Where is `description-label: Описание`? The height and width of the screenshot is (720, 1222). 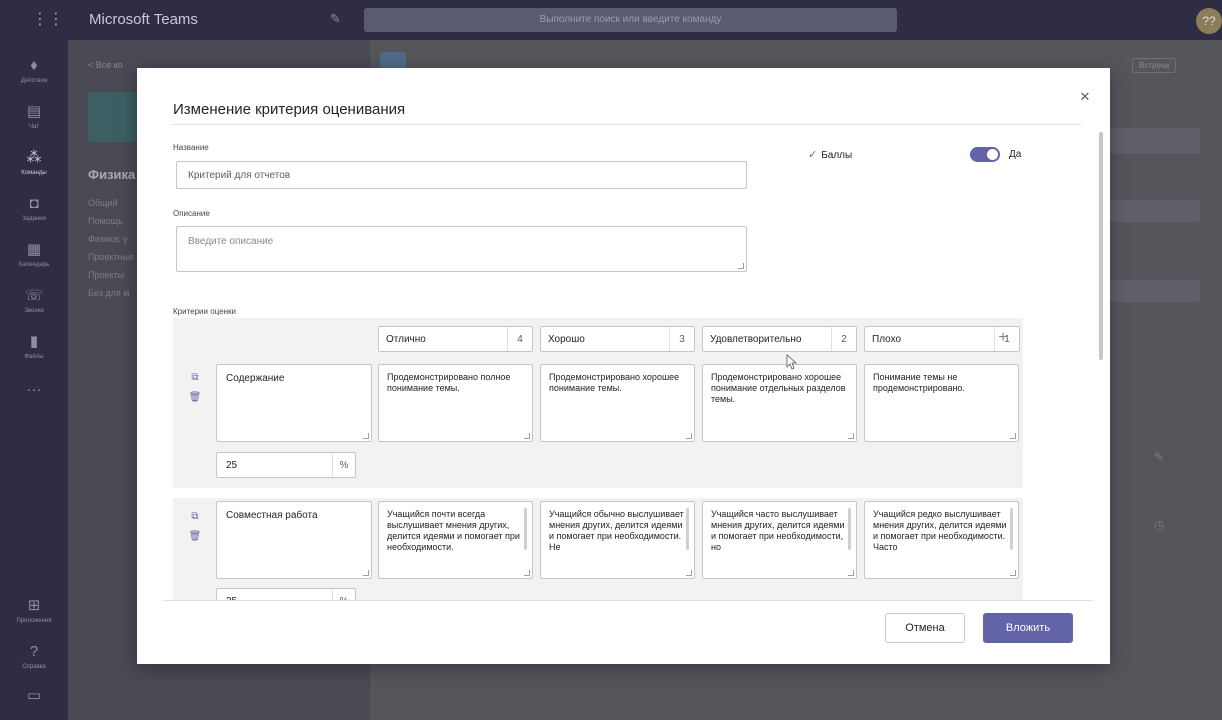 description-label: Описание is located at coordinates (191, 213).